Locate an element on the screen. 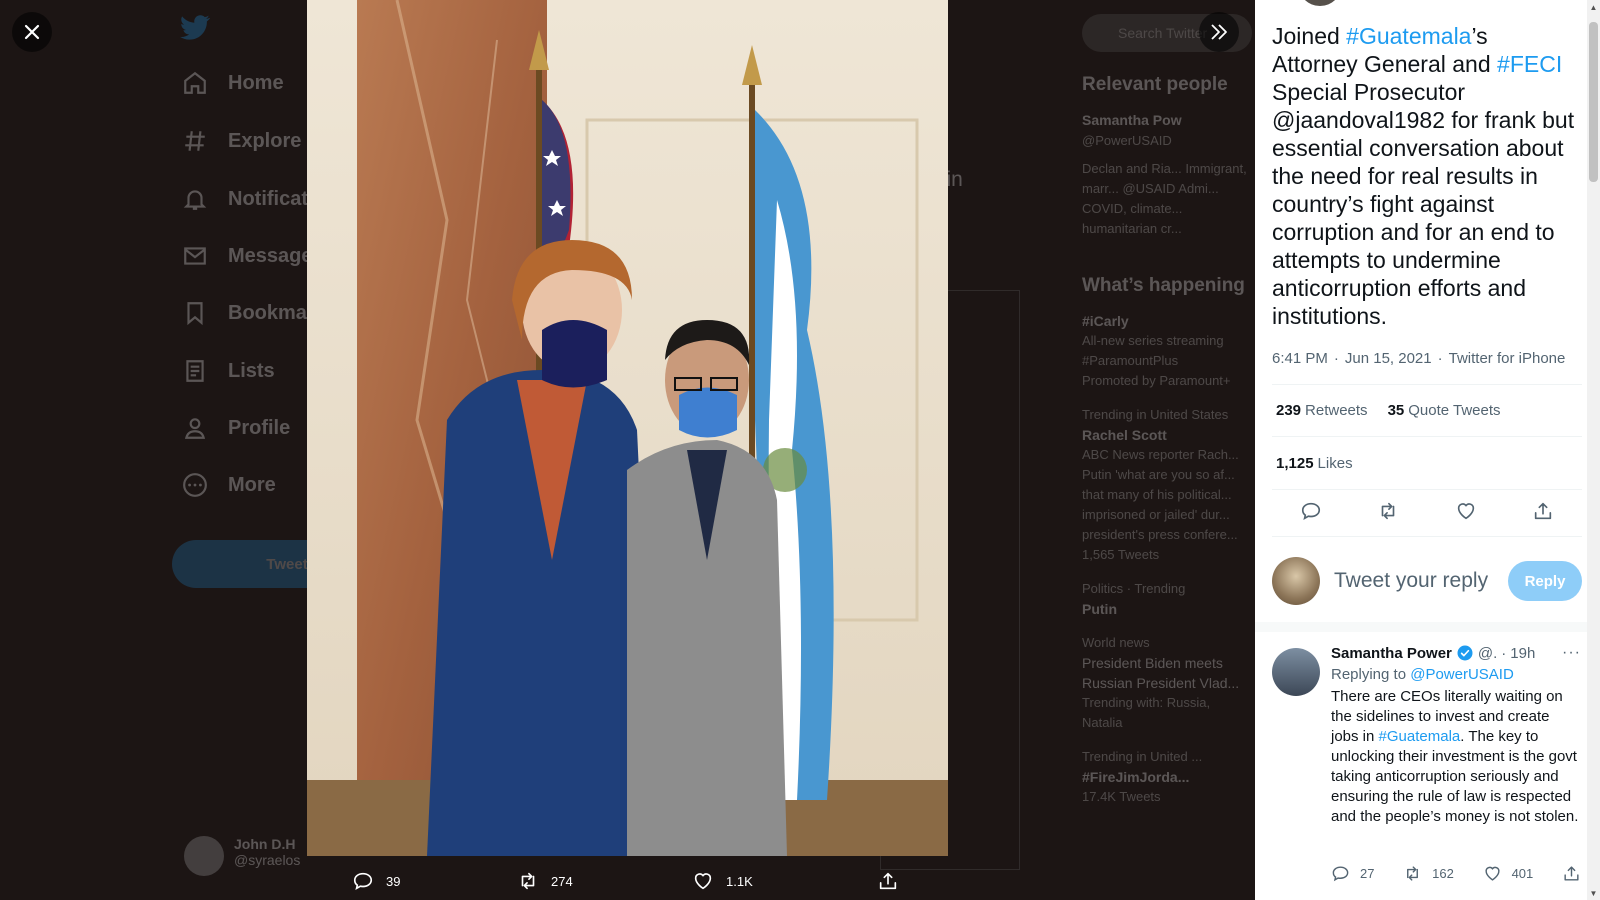  retweet-action: 162 is located at coordinates (1428, 873).